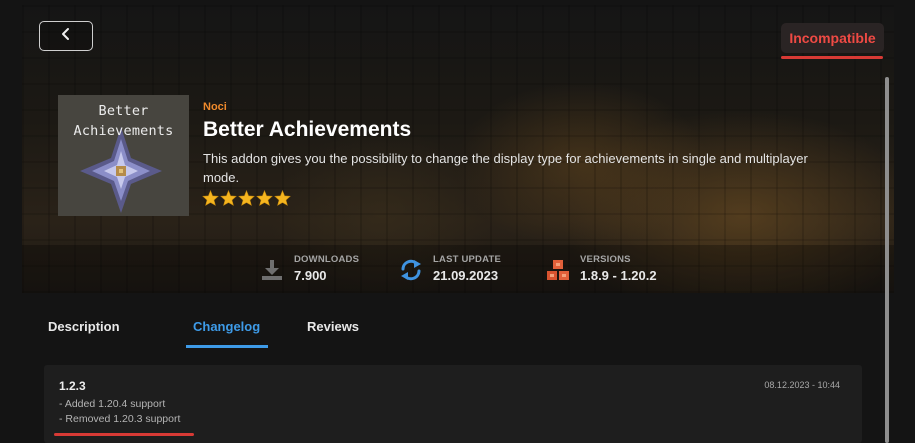  What do you see at coordinates (123, 121) in the screenshot?
I see `thumbnail-title: Better Achievements` at bounding box center [123, 121].